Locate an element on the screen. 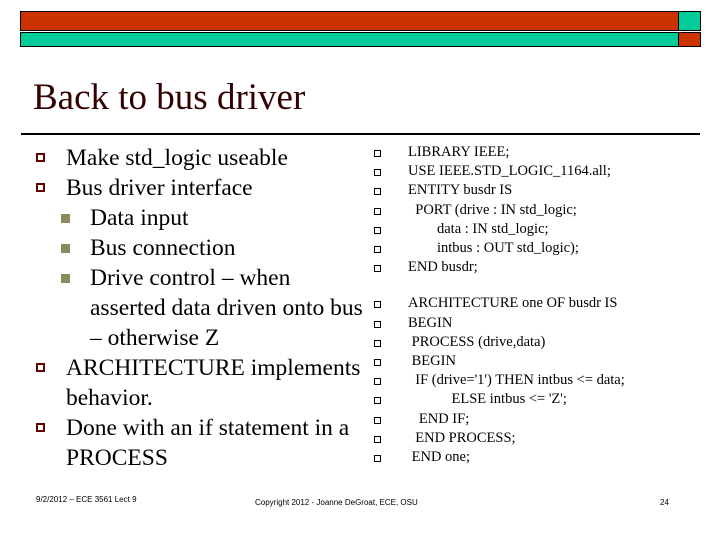  code-text: END IF; is located at coordinates (439, 418).